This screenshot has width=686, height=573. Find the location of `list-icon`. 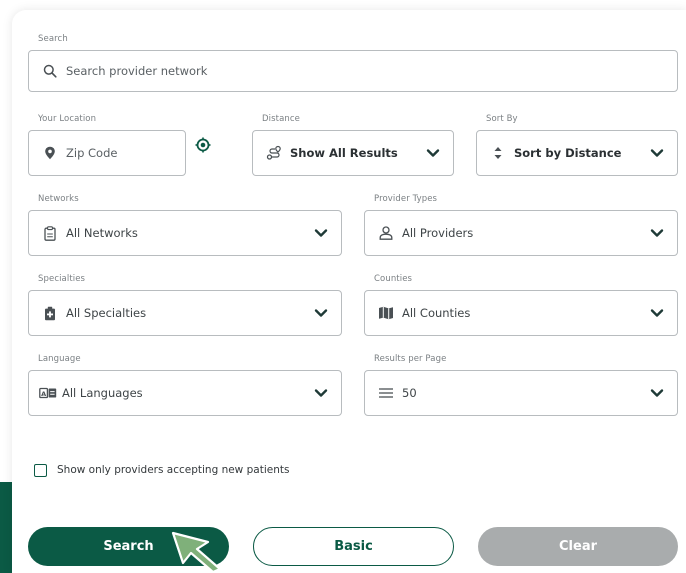

list-icon is located at coordinates (386, 393).